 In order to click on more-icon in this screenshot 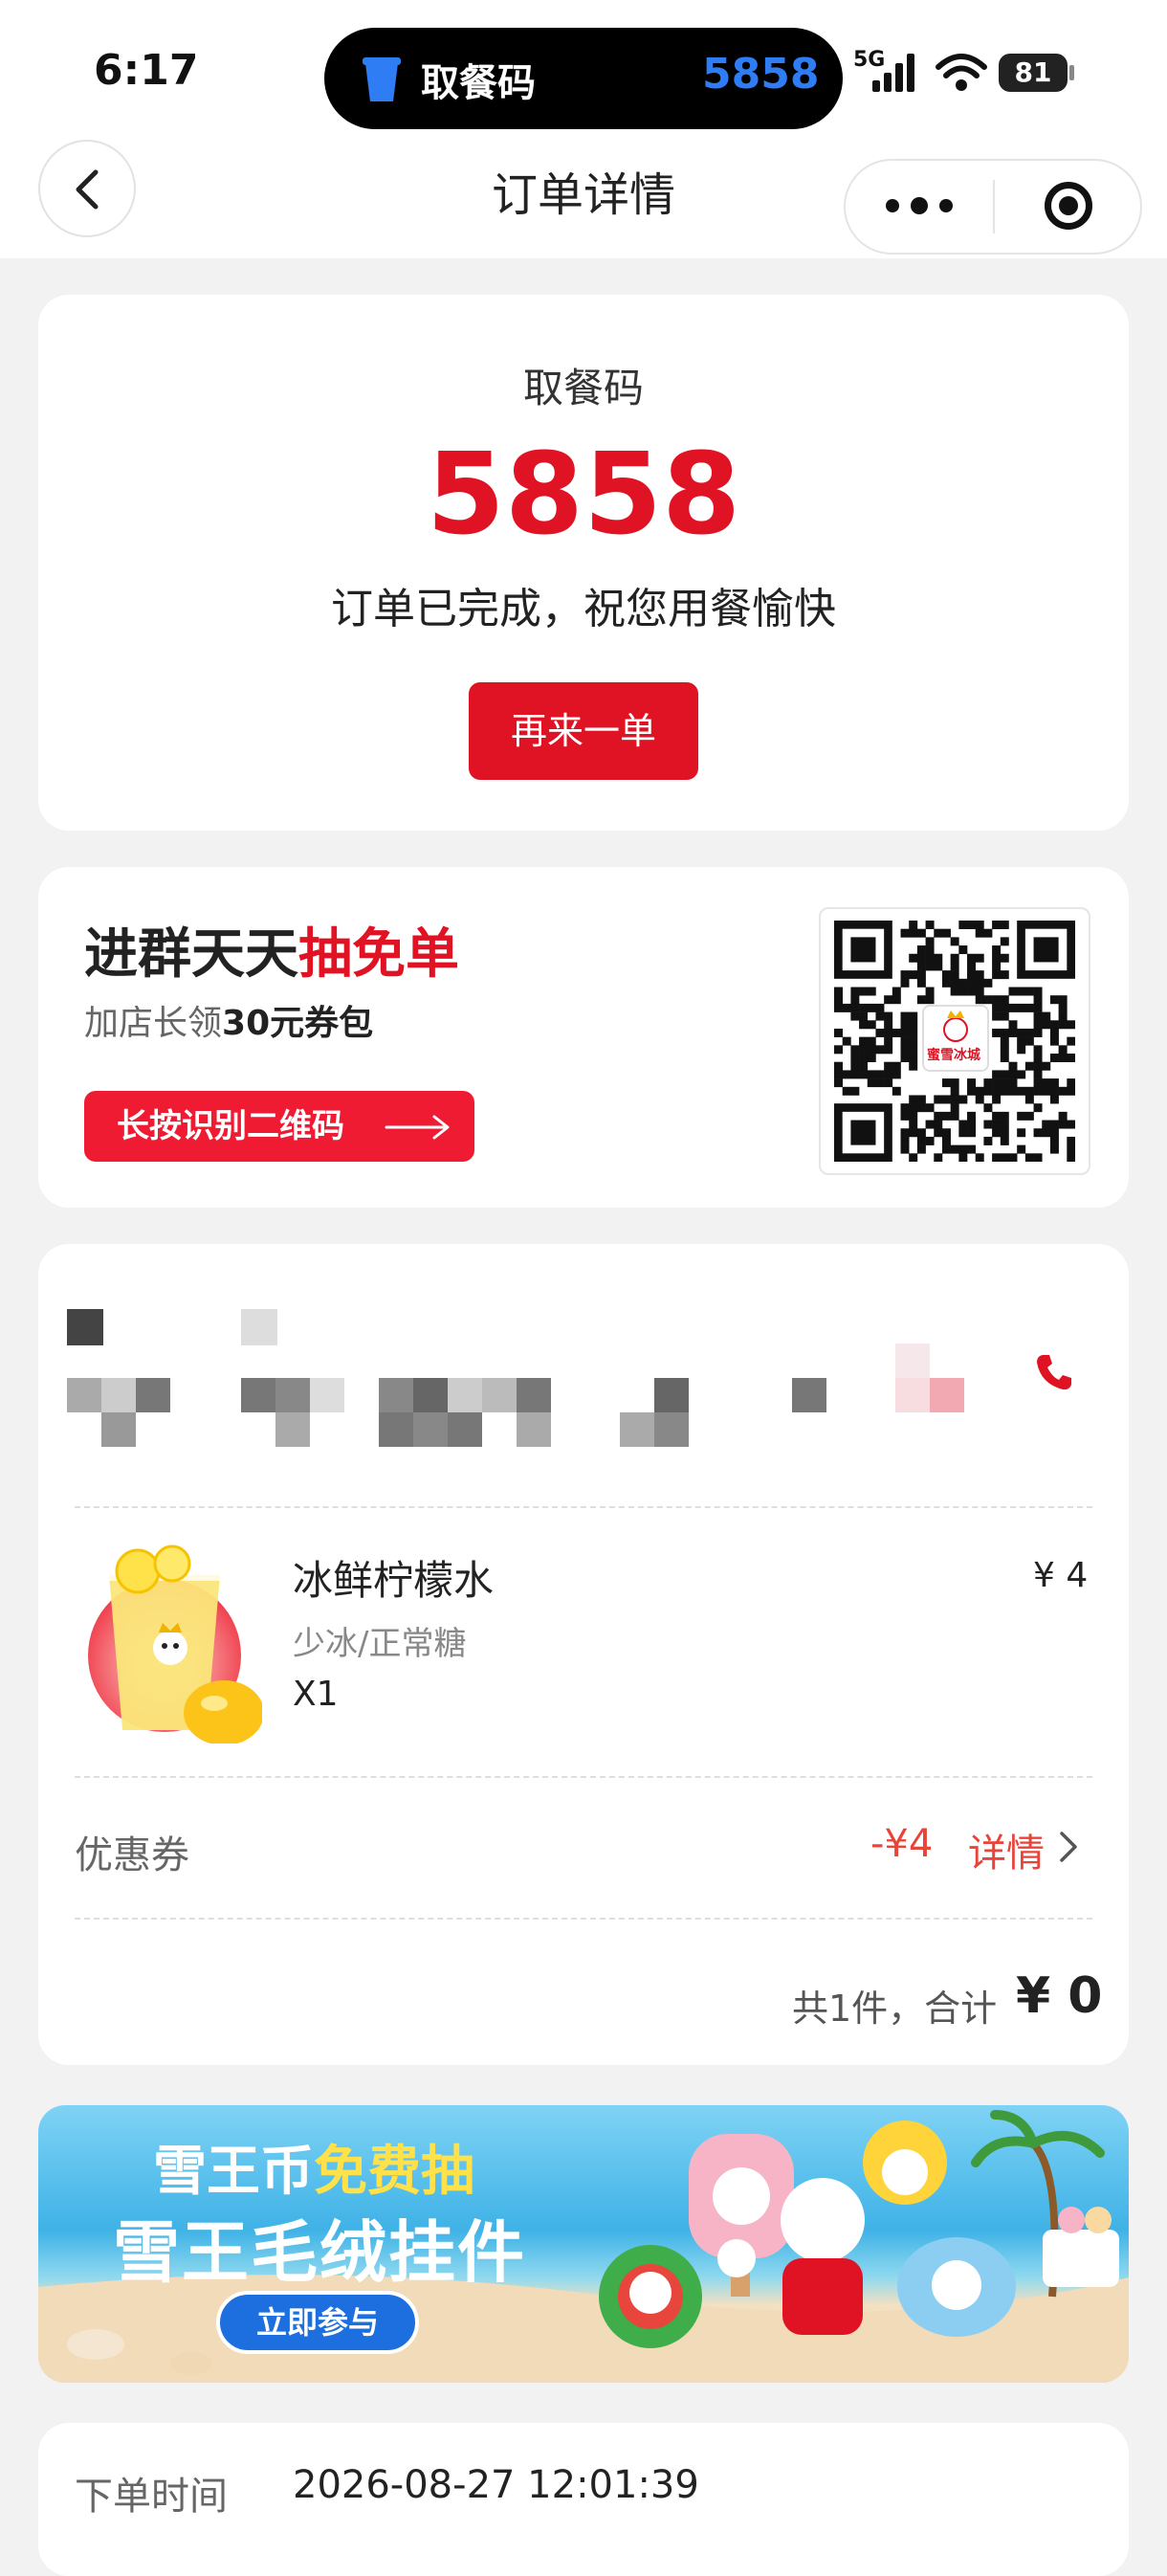, I will do `click(919, 205)`.